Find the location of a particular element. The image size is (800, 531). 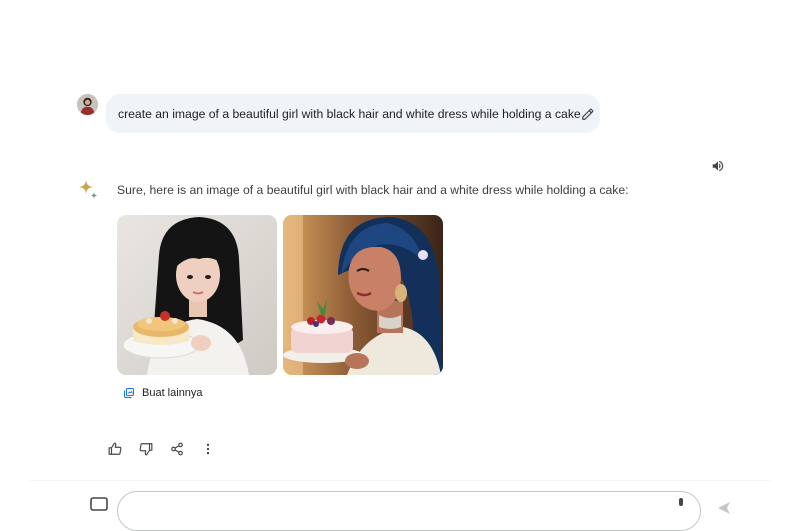

edit-prompt-button is located at coordinates (588, 114).